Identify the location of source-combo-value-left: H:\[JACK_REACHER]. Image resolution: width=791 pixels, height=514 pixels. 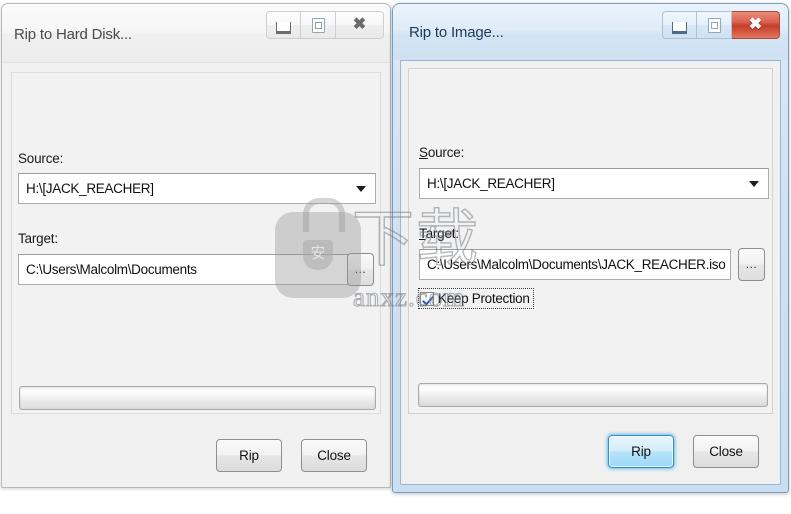
(90, 188).